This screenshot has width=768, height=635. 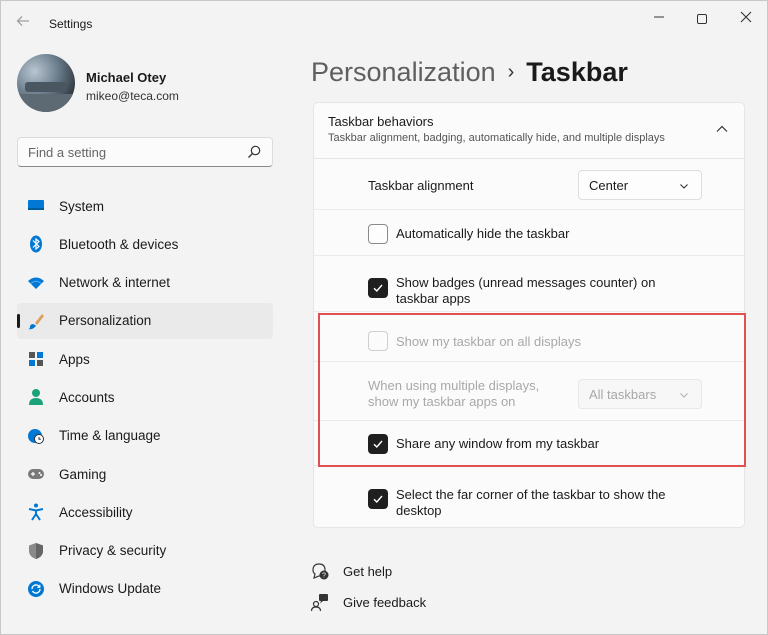 I want to click on feedback-icon, so click(x=319, y=603).